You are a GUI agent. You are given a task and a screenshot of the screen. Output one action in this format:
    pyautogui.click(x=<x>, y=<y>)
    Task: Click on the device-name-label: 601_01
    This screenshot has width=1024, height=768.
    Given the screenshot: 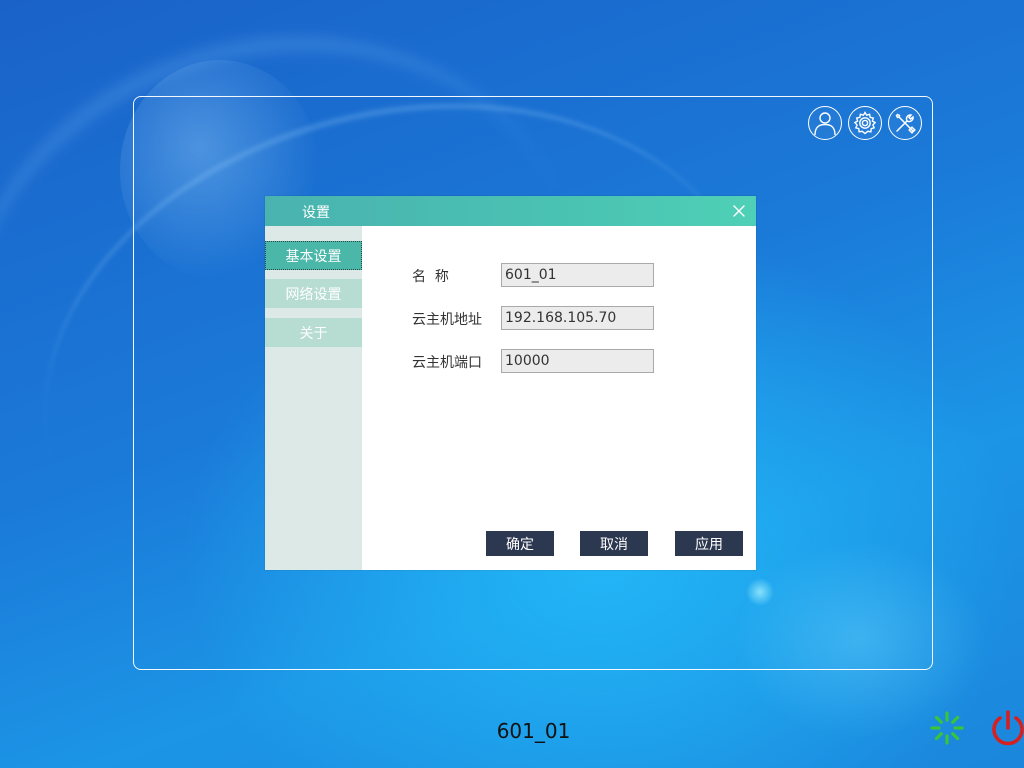 What is the action you would take?
    pyautogui.click(x=533, y=731)
    